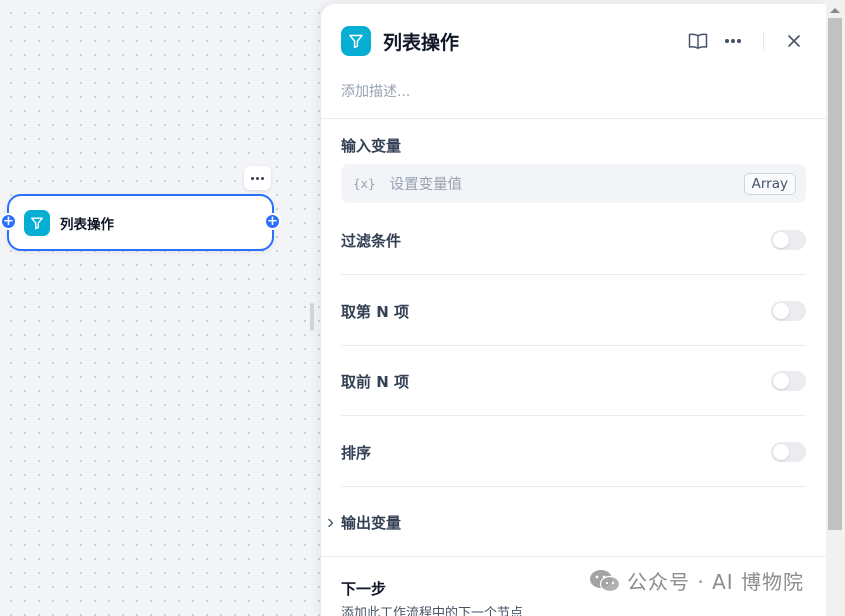 The image size is (845, 616). What do you see at coordinates (312, 317) in the screenshot?
I see `panel-resize-handle` at bounding box center [312, 317].